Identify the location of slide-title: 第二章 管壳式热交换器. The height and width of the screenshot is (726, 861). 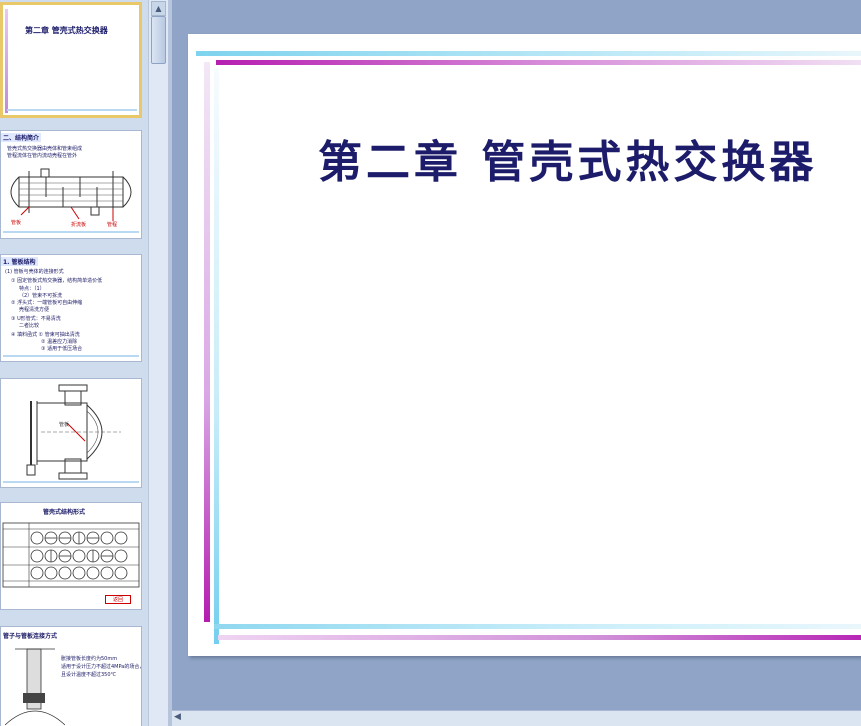
(589, 158).